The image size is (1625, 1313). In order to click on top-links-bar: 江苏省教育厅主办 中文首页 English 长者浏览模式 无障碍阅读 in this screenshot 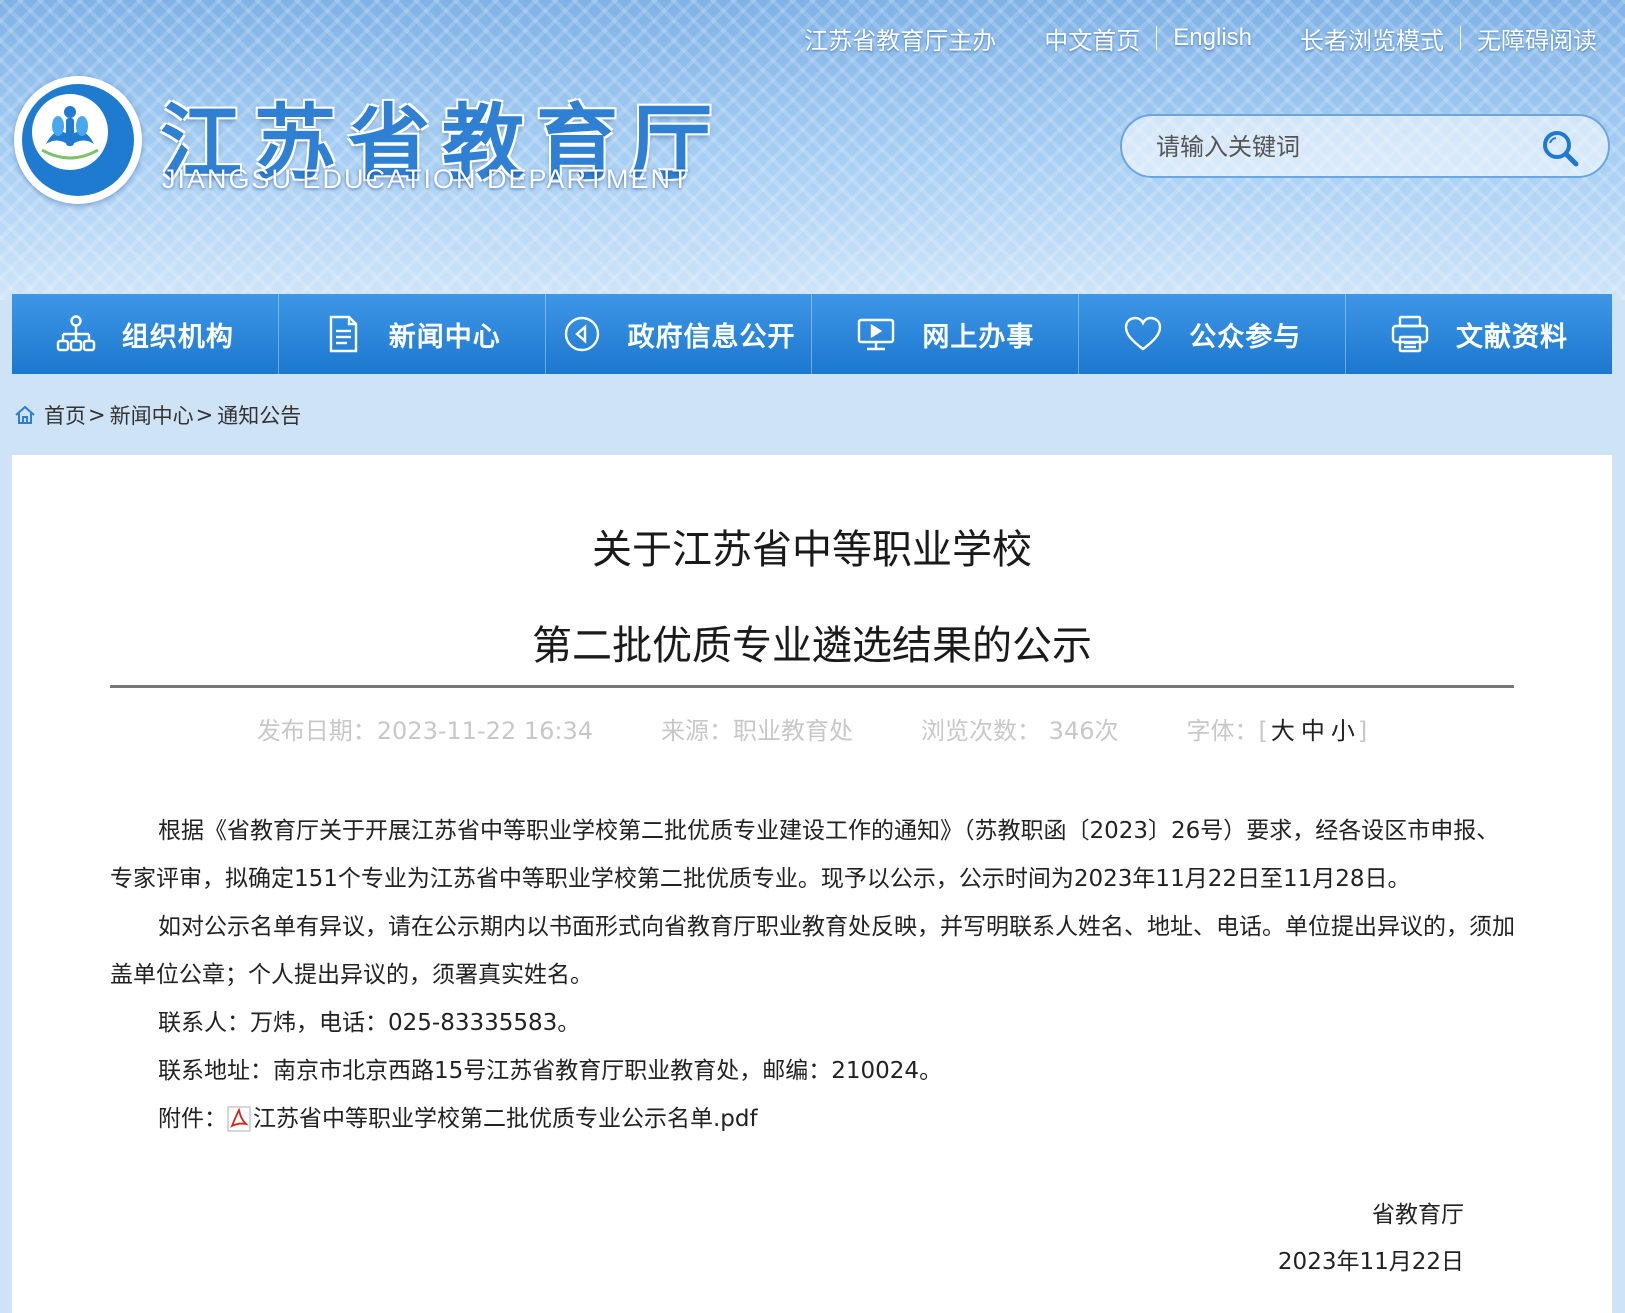, I will do `click(1200, 38)`.